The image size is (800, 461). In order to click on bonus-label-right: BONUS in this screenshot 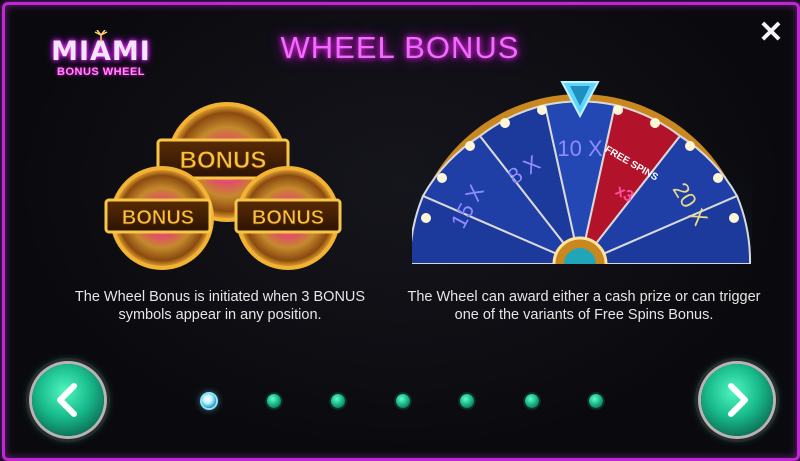, I will do `click(288, 218)`.